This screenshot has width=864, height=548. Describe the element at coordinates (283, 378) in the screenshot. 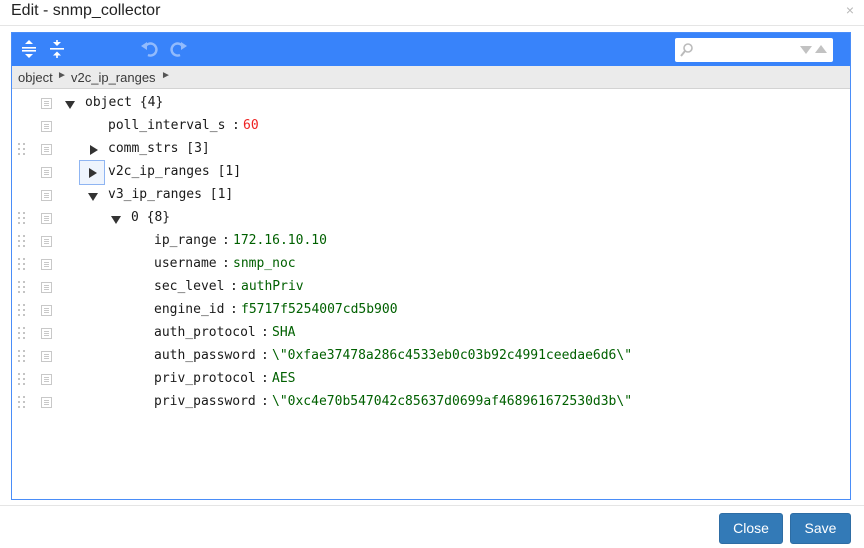

I see `tree-value: AES` at that location.